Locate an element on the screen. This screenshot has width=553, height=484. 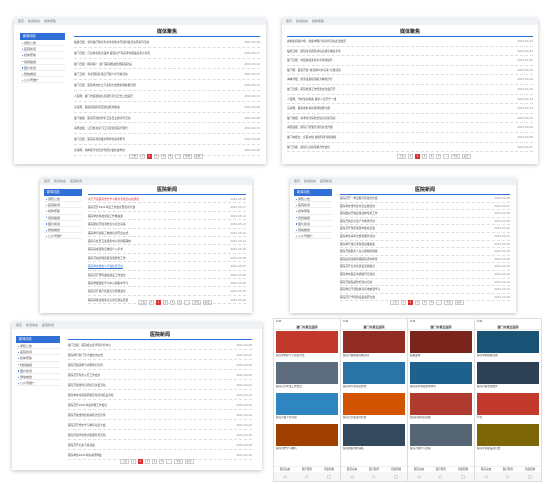
news-title: 医院党员干部赴教育基地参观学习 is located at coordinates (414, 289).